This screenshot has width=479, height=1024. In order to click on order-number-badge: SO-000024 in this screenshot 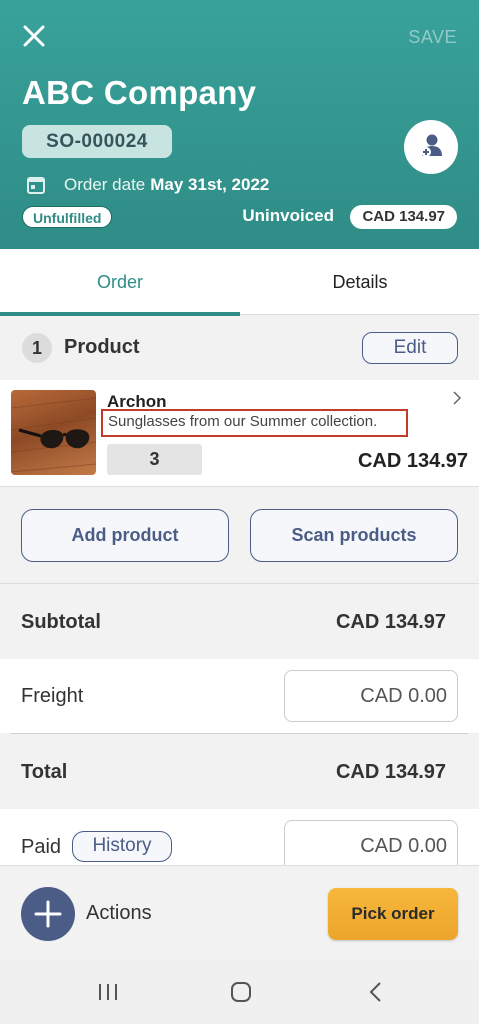, I will do `click(97, 141)`.